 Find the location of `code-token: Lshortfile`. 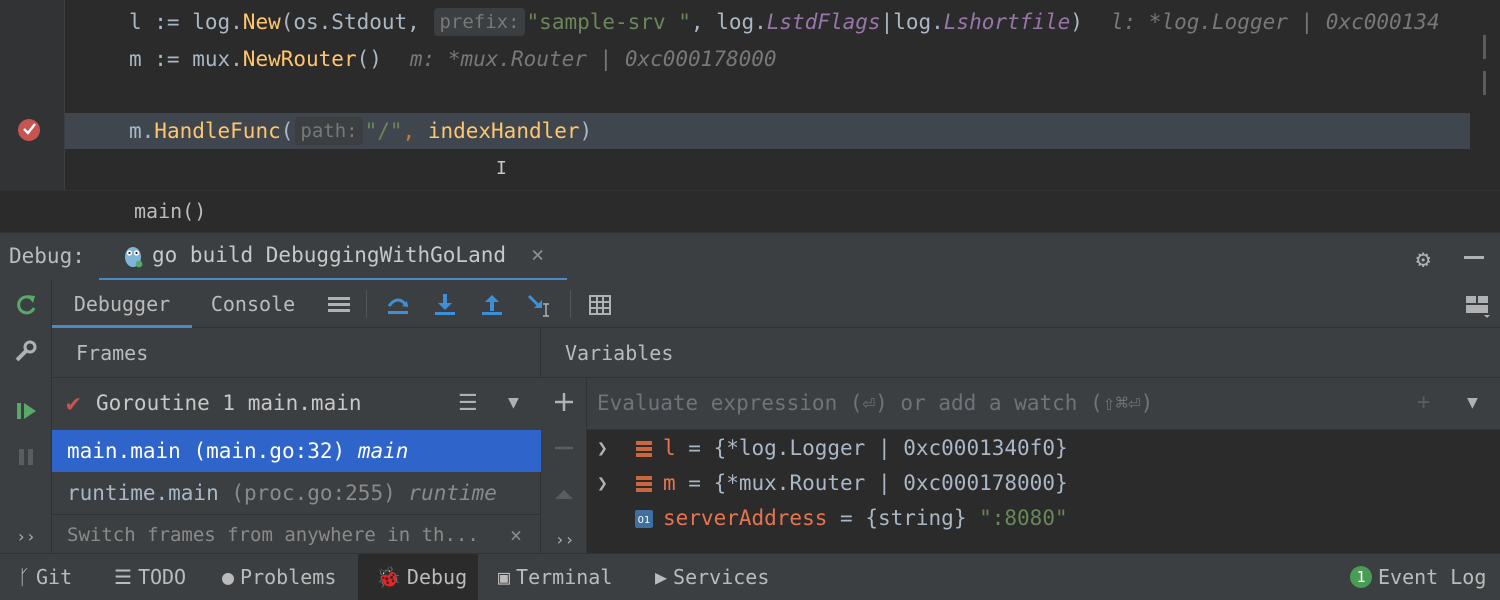

code-token: Lshortfile is located at coordinates (1007, 22).